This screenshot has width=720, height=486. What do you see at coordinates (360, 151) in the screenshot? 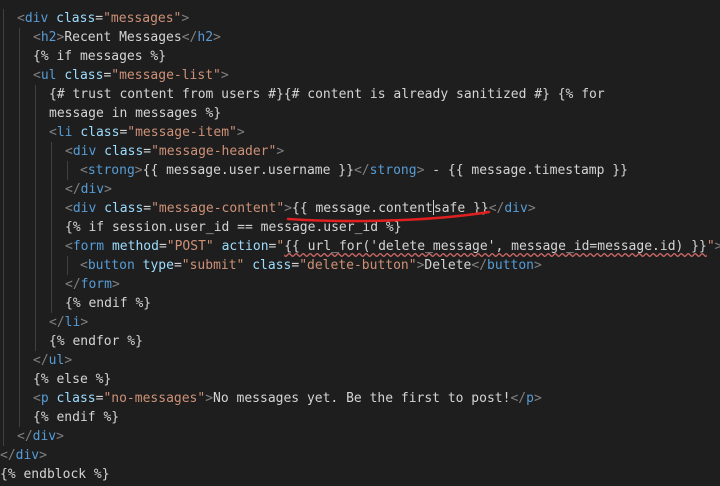
I see `code-line: <div class="message-header">` at bounding box center [360, 151].